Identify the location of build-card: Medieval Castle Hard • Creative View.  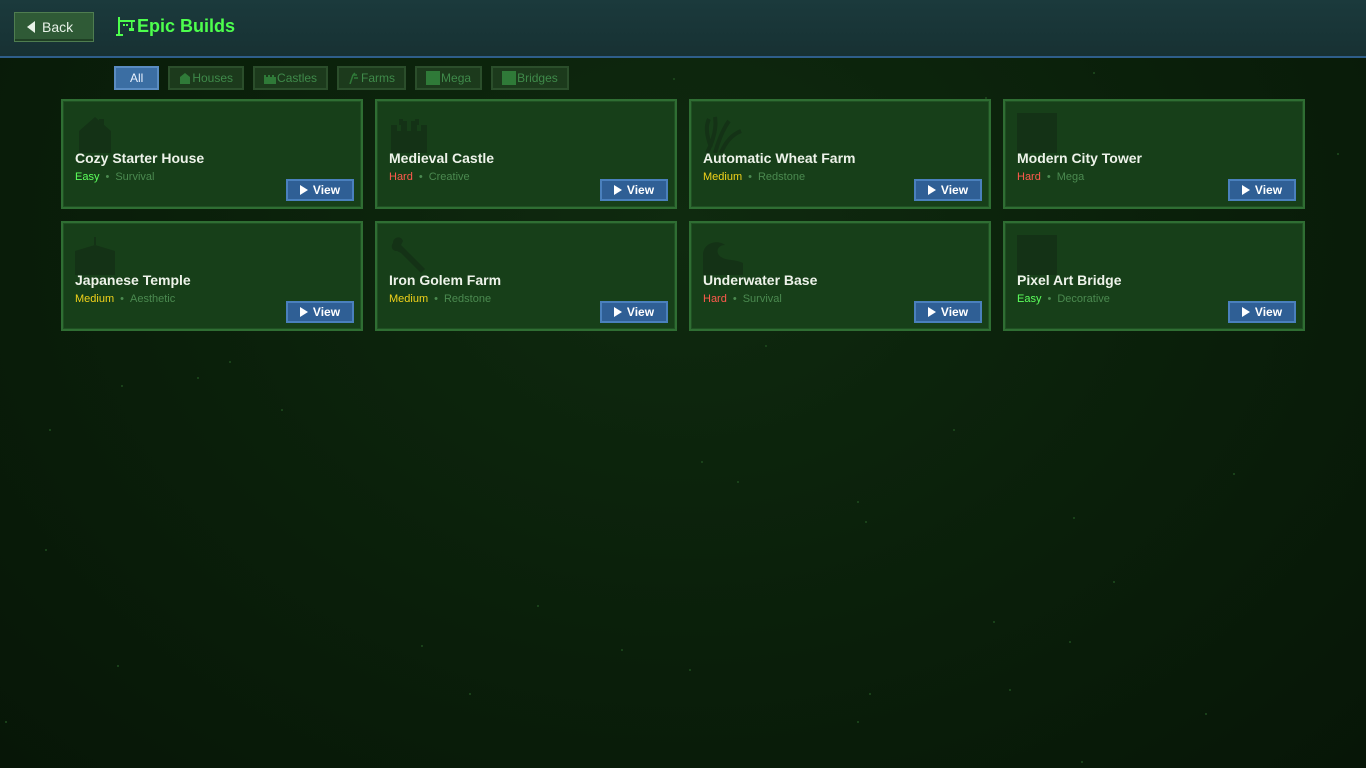
(526, 154).